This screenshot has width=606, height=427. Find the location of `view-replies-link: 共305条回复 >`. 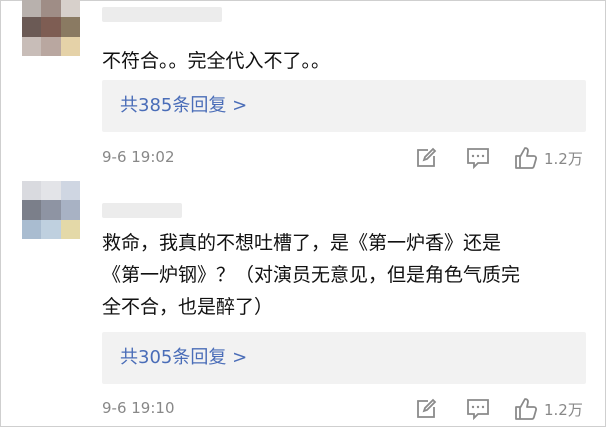

view-replies-link: 共305条回复 > is located at coordinates (183, 358).